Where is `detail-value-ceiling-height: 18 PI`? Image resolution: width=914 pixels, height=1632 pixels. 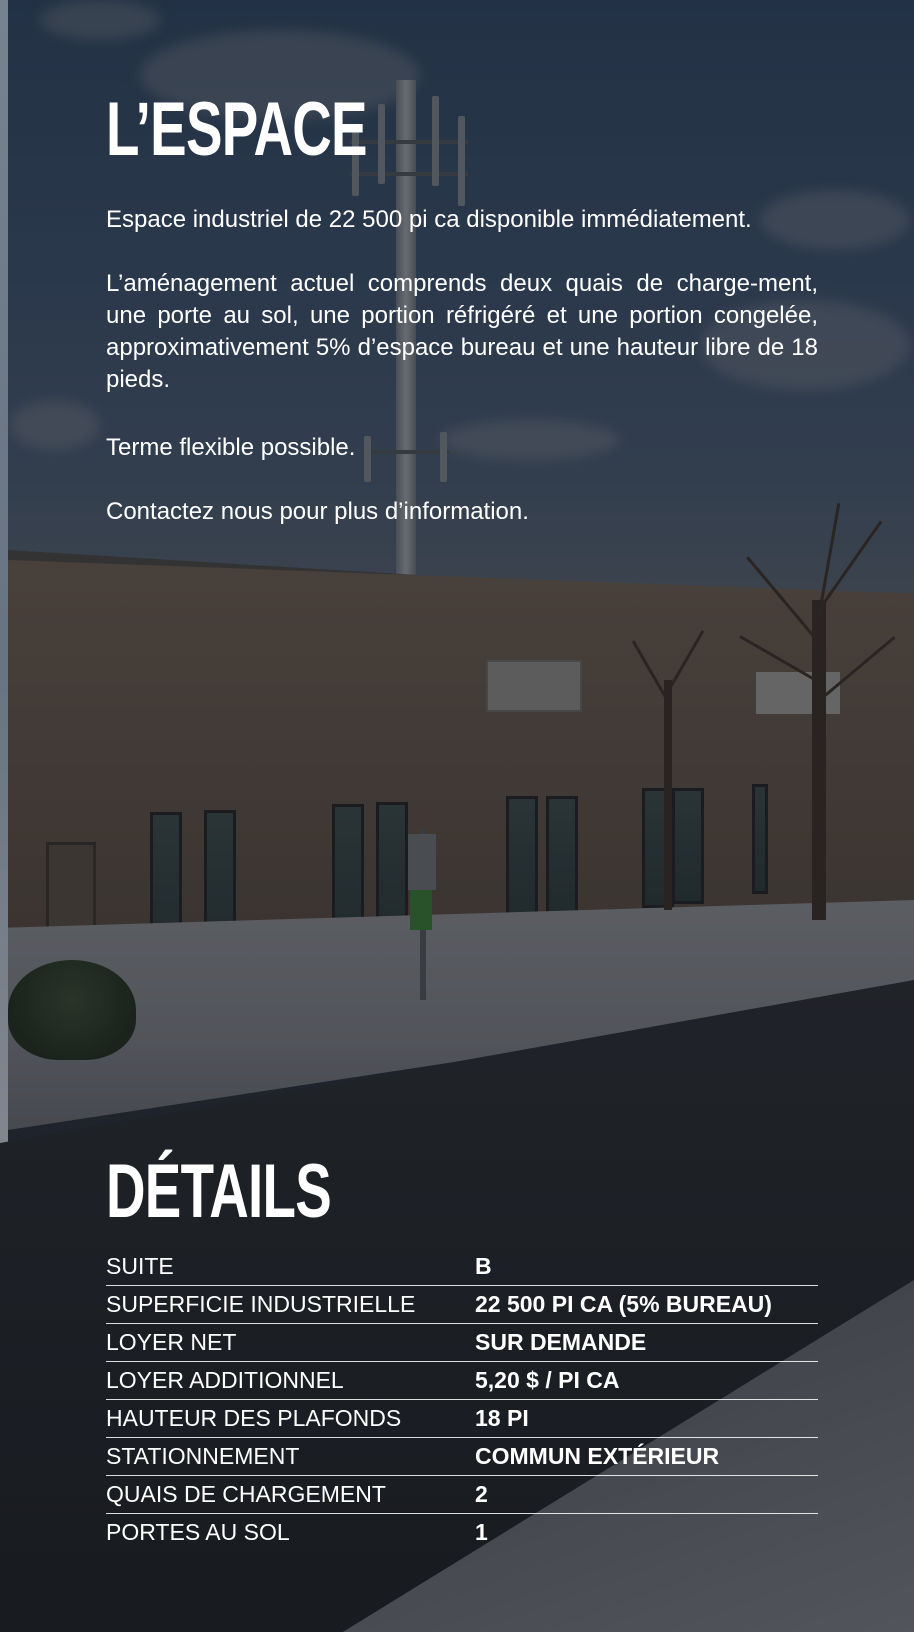
detail-value-ceiling-height: 18 PI is located at coordinates (502, 1418).